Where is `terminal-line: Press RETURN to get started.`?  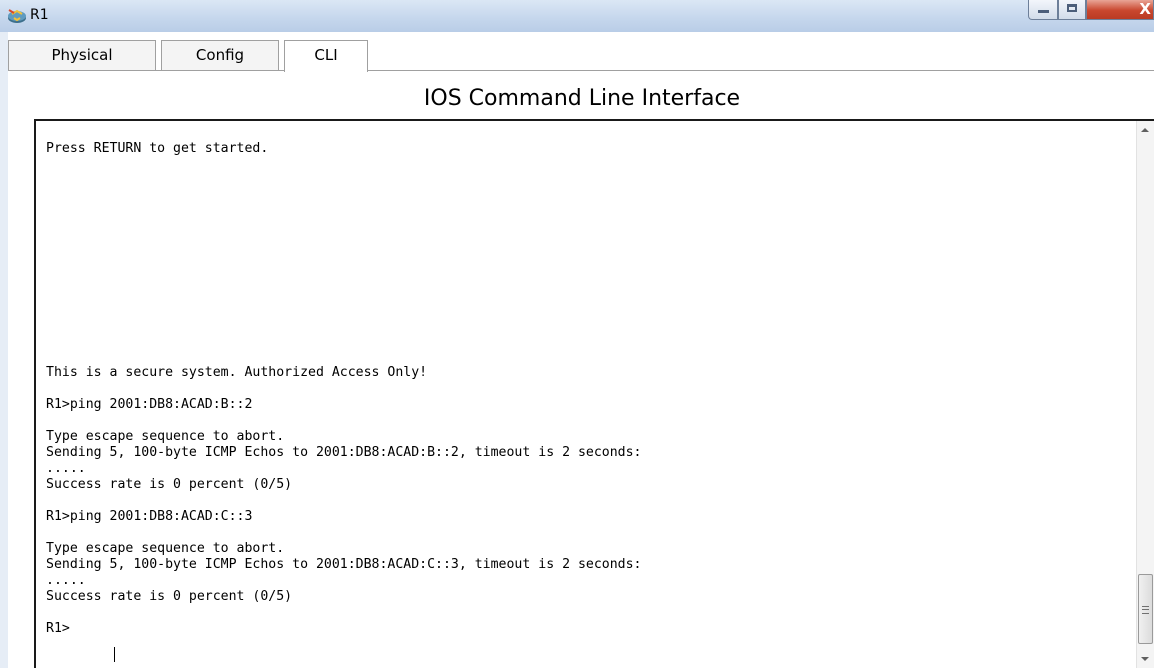 terminal-line: Press RETURN to get started. is located at coordinates (157, 148).